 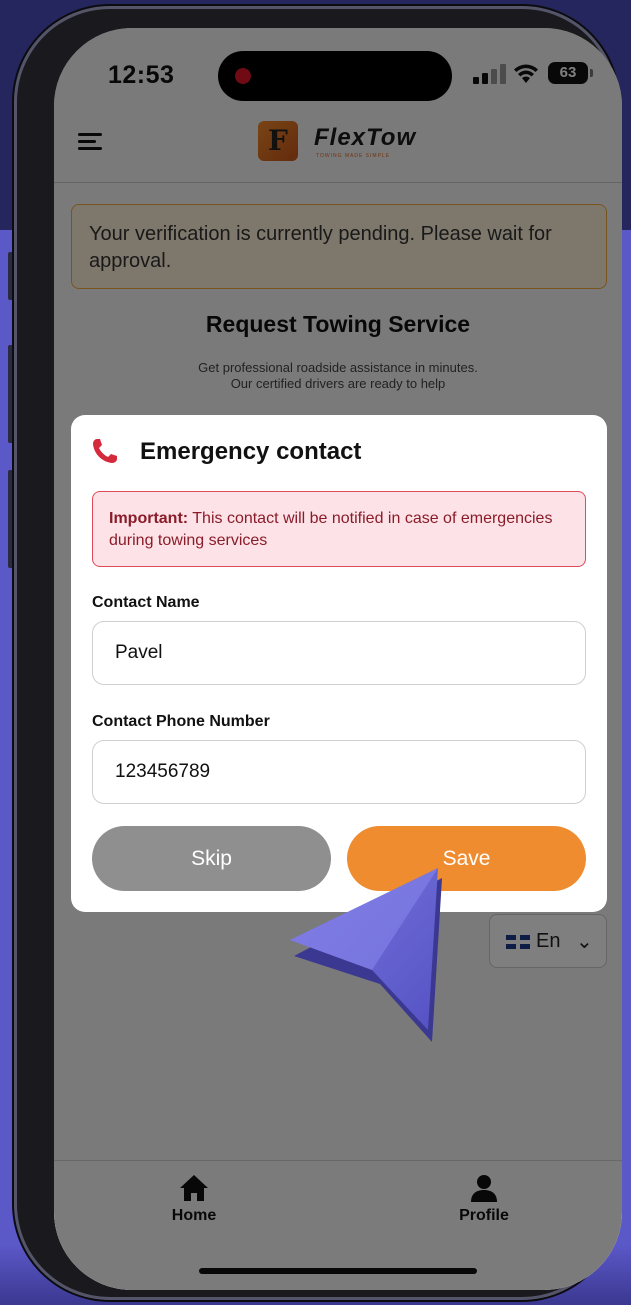 I want to click on contact-name-label: Contact Name, so click(x=146, y=602).